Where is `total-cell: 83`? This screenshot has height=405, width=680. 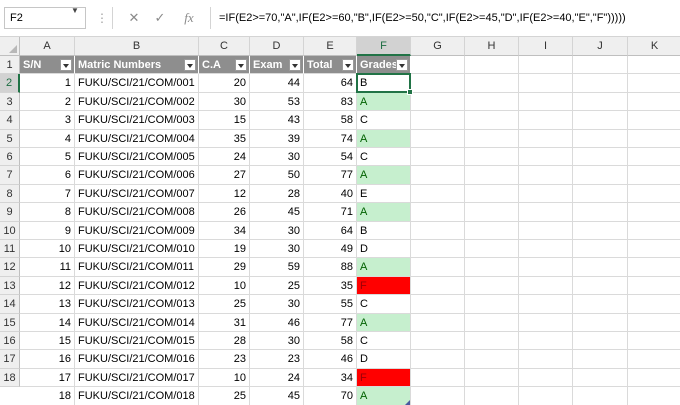
total-cell: 83 is located at coordinates (330, 102).